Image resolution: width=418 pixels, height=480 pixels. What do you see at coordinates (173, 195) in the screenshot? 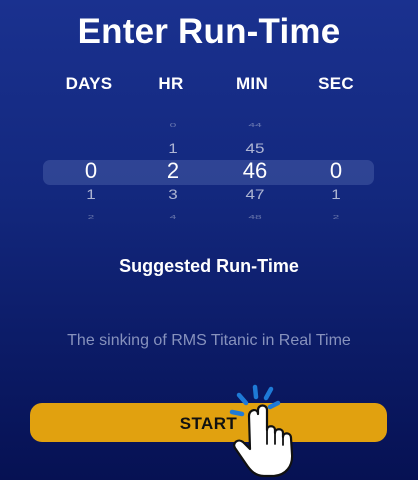
I see `hours-option-below-1: 3` at bounding box center [173, 195].